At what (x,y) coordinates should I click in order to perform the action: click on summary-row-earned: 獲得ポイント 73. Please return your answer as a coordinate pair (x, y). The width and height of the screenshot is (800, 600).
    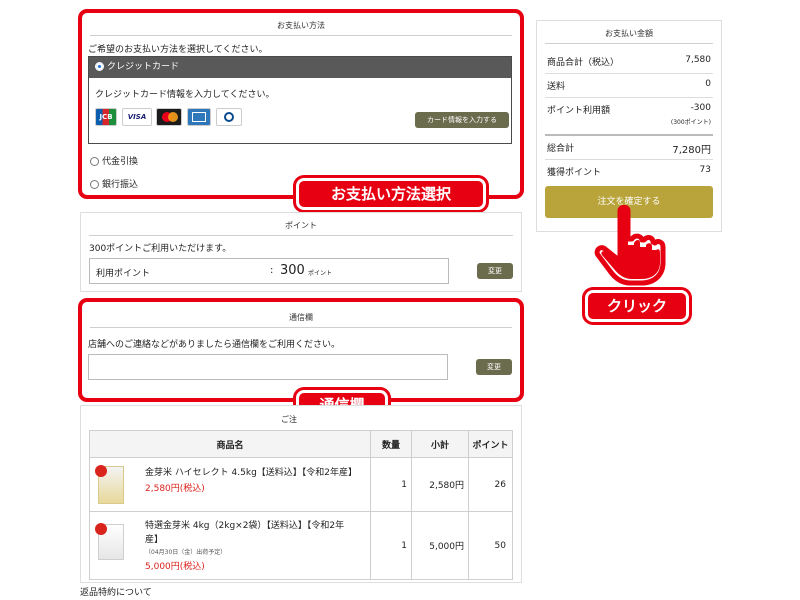
    Looking at the image, I should click on (629, 171).